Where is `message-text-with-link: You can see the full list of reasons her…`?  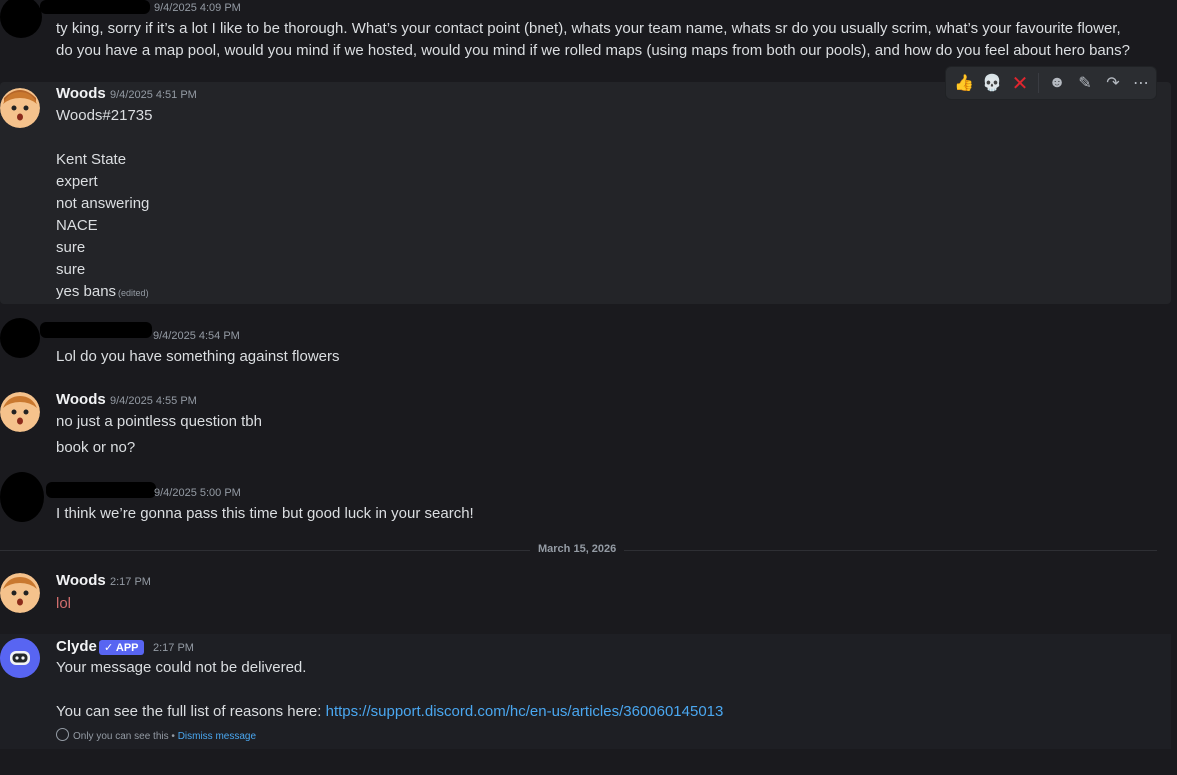
message-text-with-link: You can see the full list of reasons her… is located at coordinates (603, 712).